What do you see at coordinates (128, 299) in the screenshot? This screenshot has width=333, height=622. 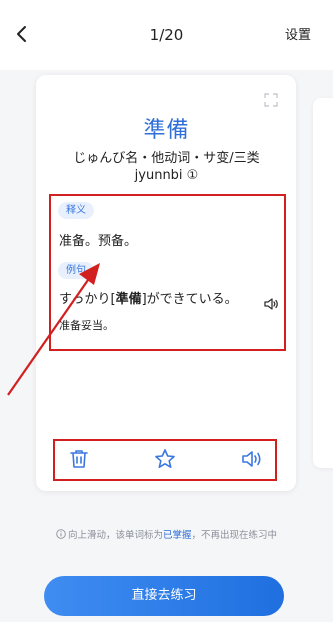 I see `example-highlight: 準備` at bounding box center [128, 299].